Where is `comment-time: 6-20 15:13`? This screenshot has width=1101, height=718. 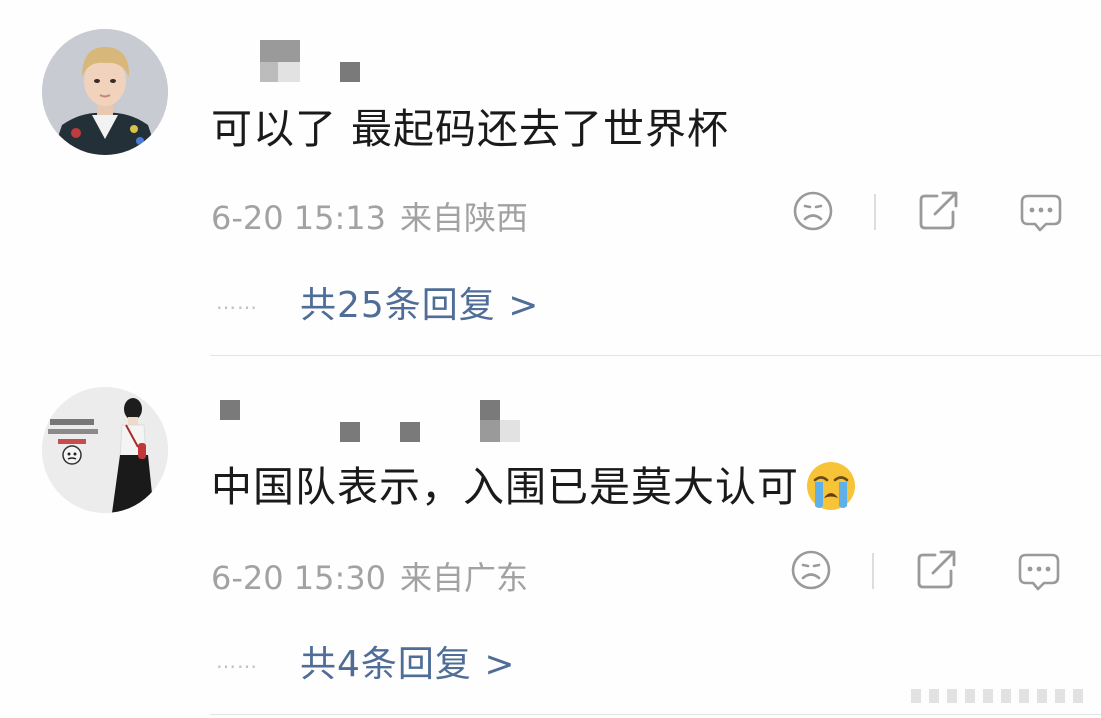
comment-time: 6-20 15:13 is located at coordinates (299, 218).